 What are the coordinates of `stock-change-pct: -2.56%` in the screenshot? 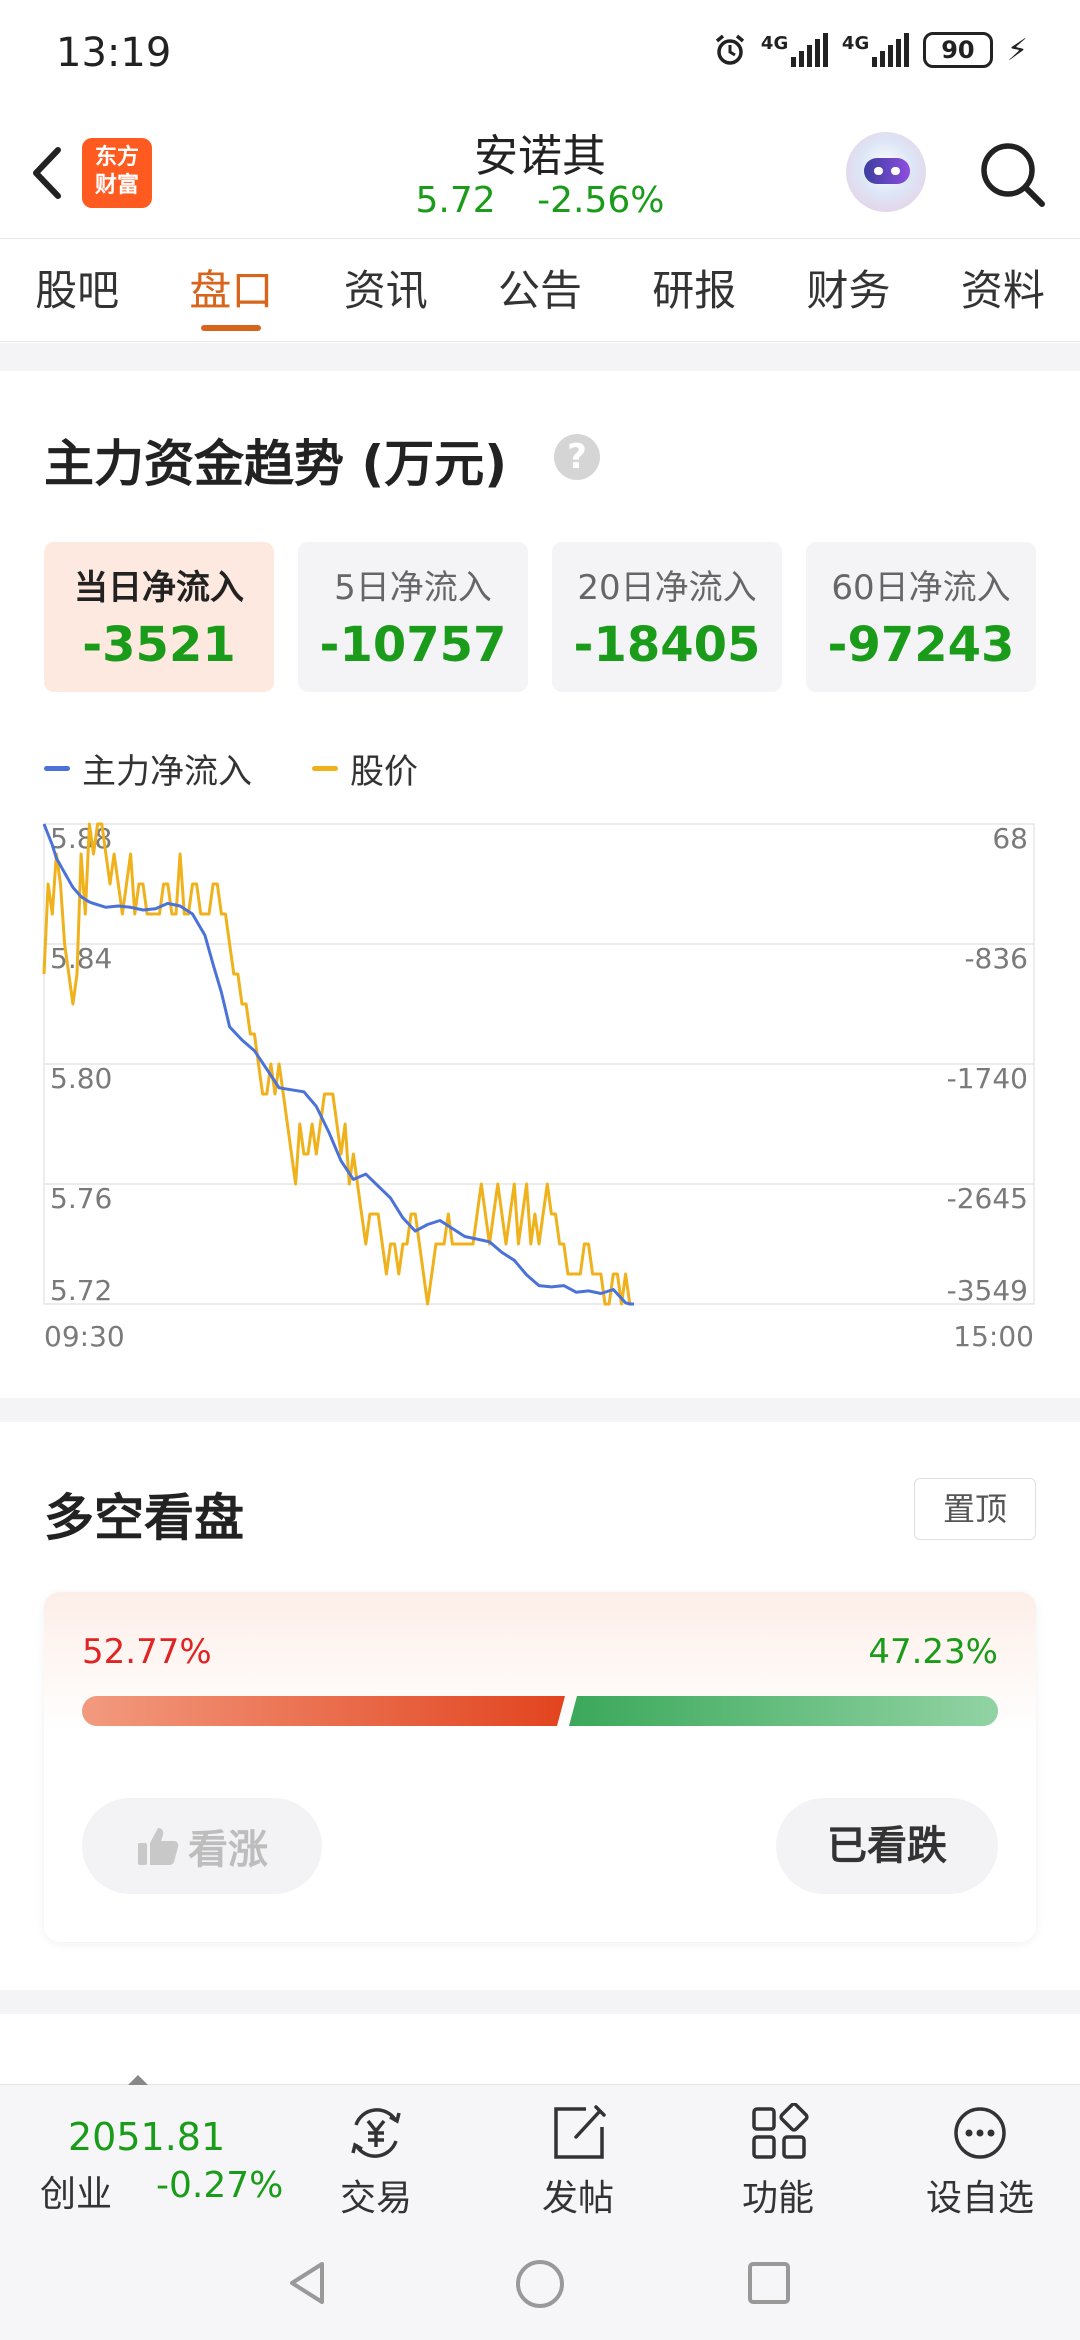 It's located at (601, 200).